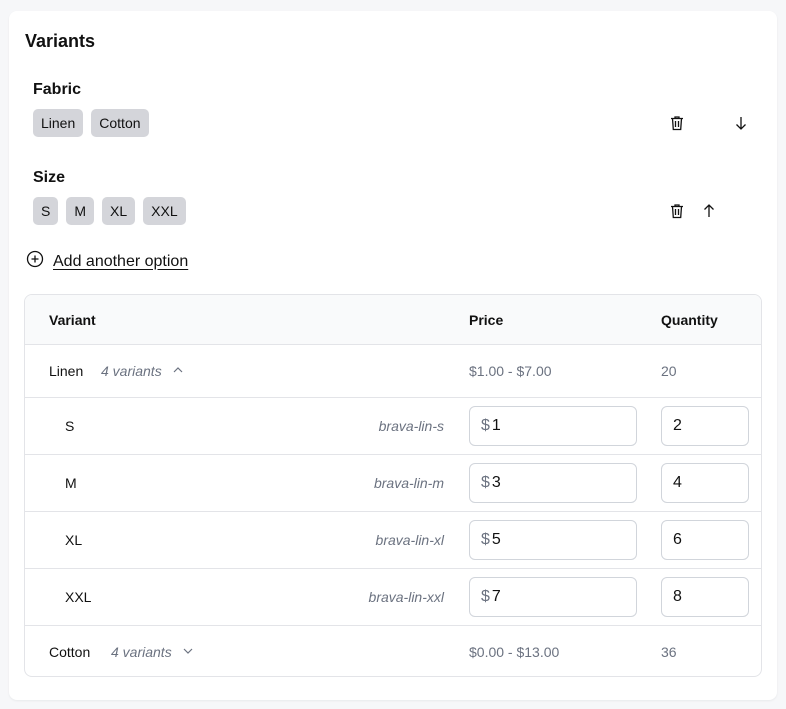  What do you see at coordinates (705, 597) in the screenshot?
I see `quantity-input: 8` at bounding box center [705, 597].